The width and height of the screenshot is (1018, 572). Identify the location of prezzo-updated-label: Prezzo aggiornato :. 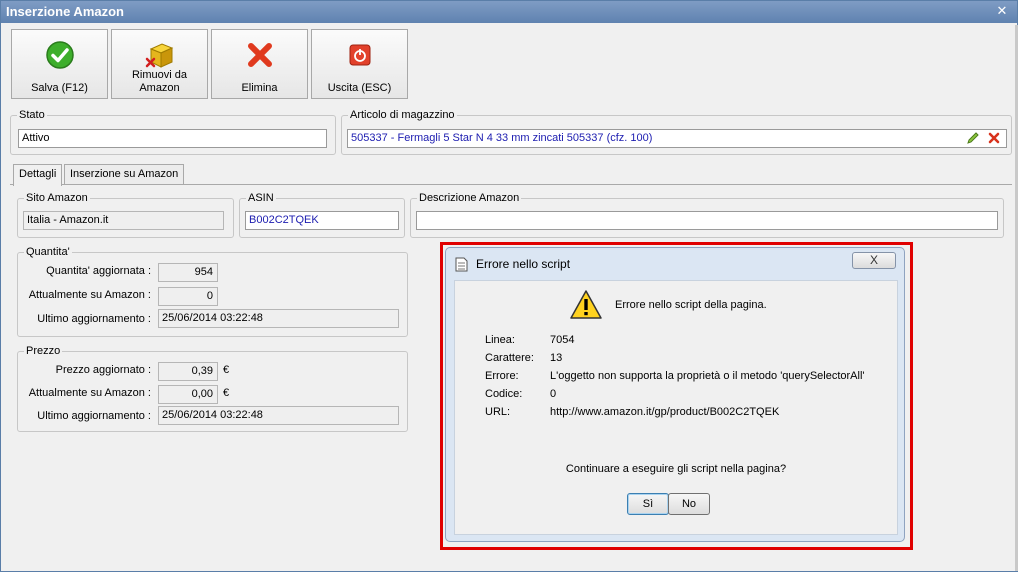
(103, 370).